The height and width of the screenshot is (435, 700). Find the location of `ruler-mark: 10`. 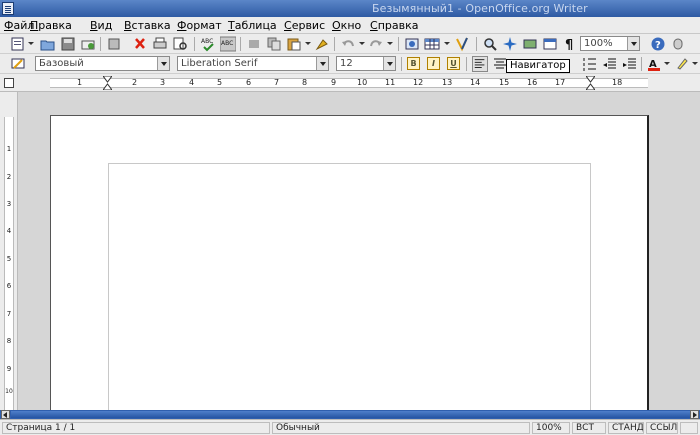

ruler-mark: 10 is located at coordinates (362, 82).